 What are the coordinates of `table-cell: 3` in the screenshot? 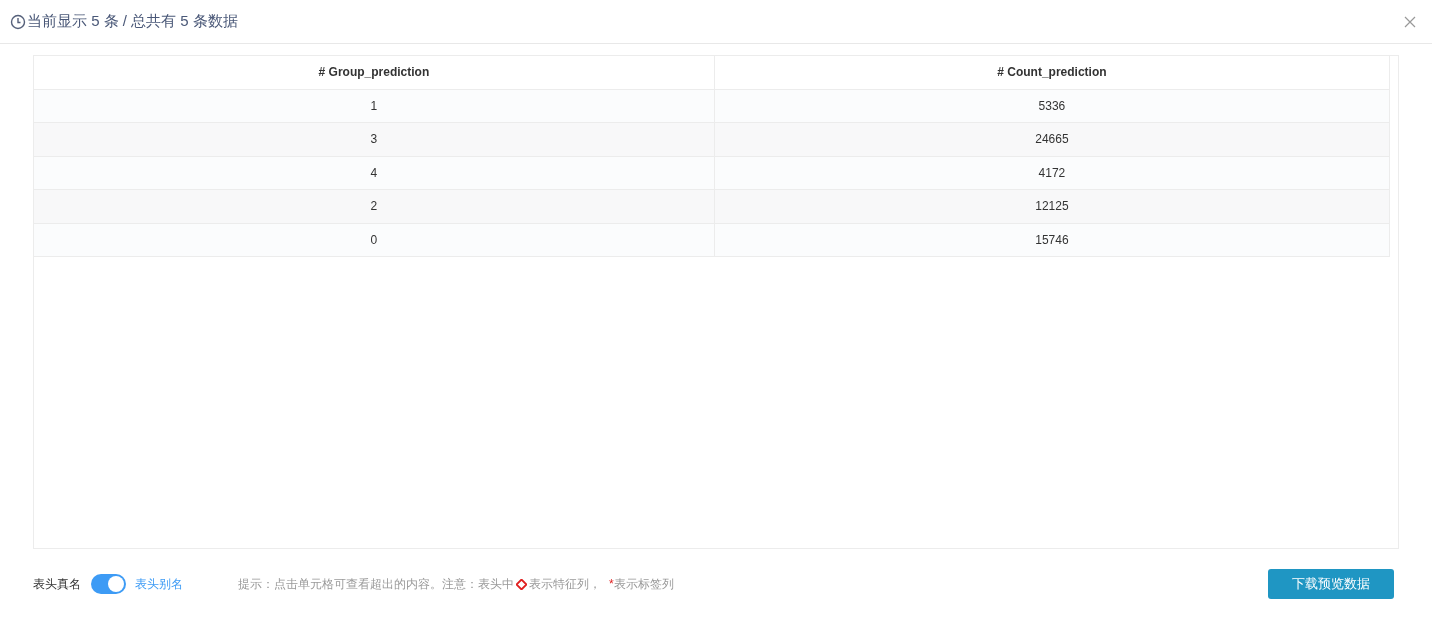 It's located at (374, 139).